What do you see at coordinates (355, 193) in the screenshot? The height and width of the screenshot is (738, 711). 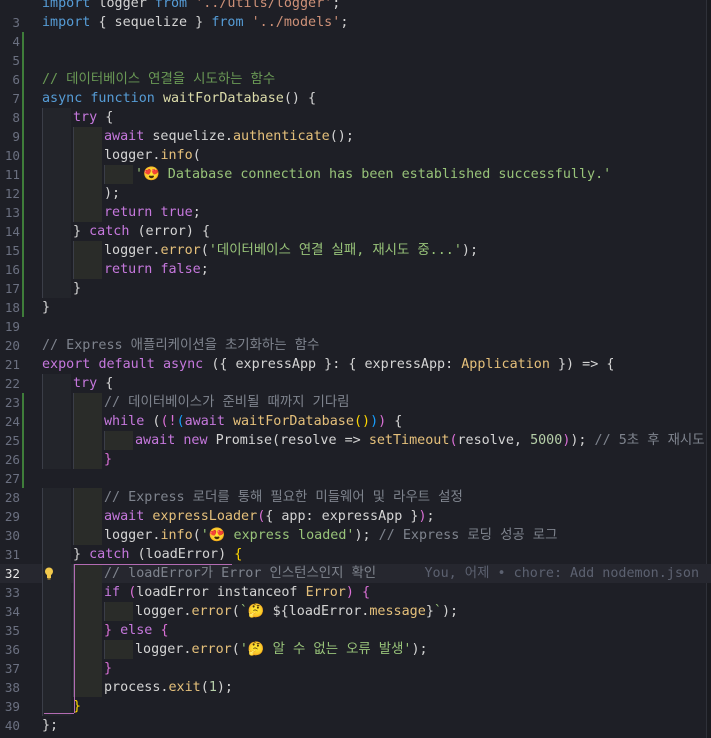 I see `code-line: 12);` at bounding box center [355, 193].